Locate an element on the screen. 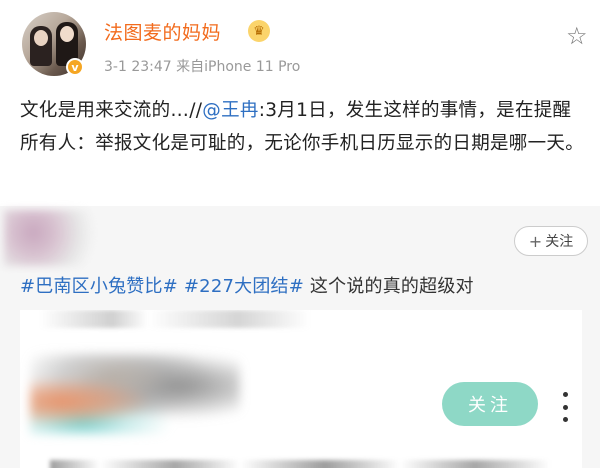  post-meta: 3-1 23:47 来自iPhone 11 Pro is located at coordinates (202, 67).